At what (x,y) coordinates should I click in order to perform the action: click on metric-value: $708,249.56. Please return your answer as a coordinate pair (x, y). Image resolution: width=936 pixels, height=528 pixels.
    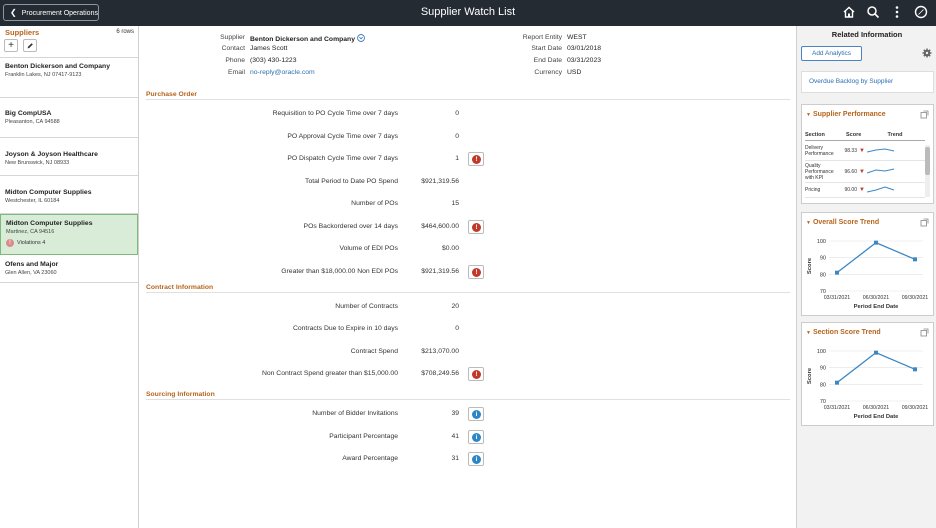
    Looking at the image, I should click on (440, 373).